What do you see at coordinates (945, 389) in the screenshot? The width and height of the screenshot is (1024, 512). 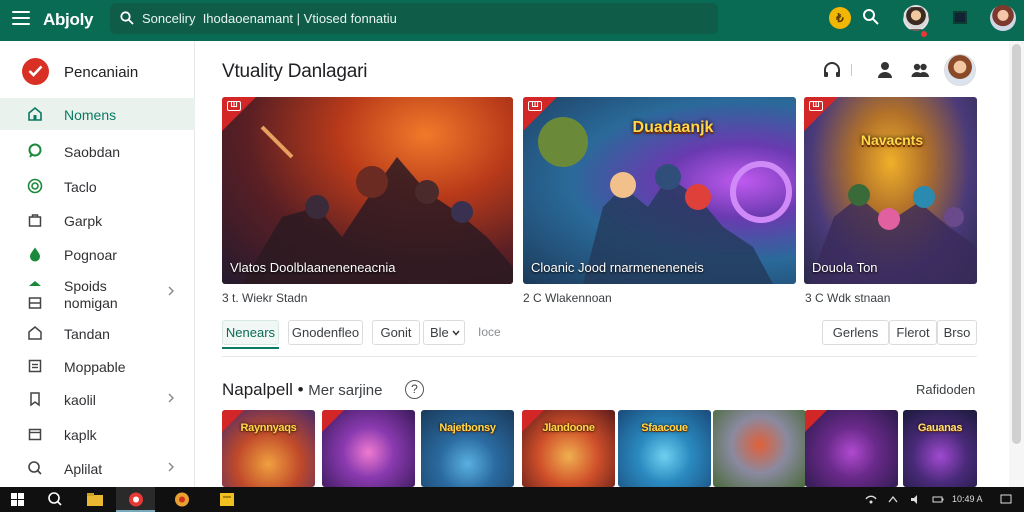 I see `see-all-link: Rafidoden` at bounding box center [945, 389].